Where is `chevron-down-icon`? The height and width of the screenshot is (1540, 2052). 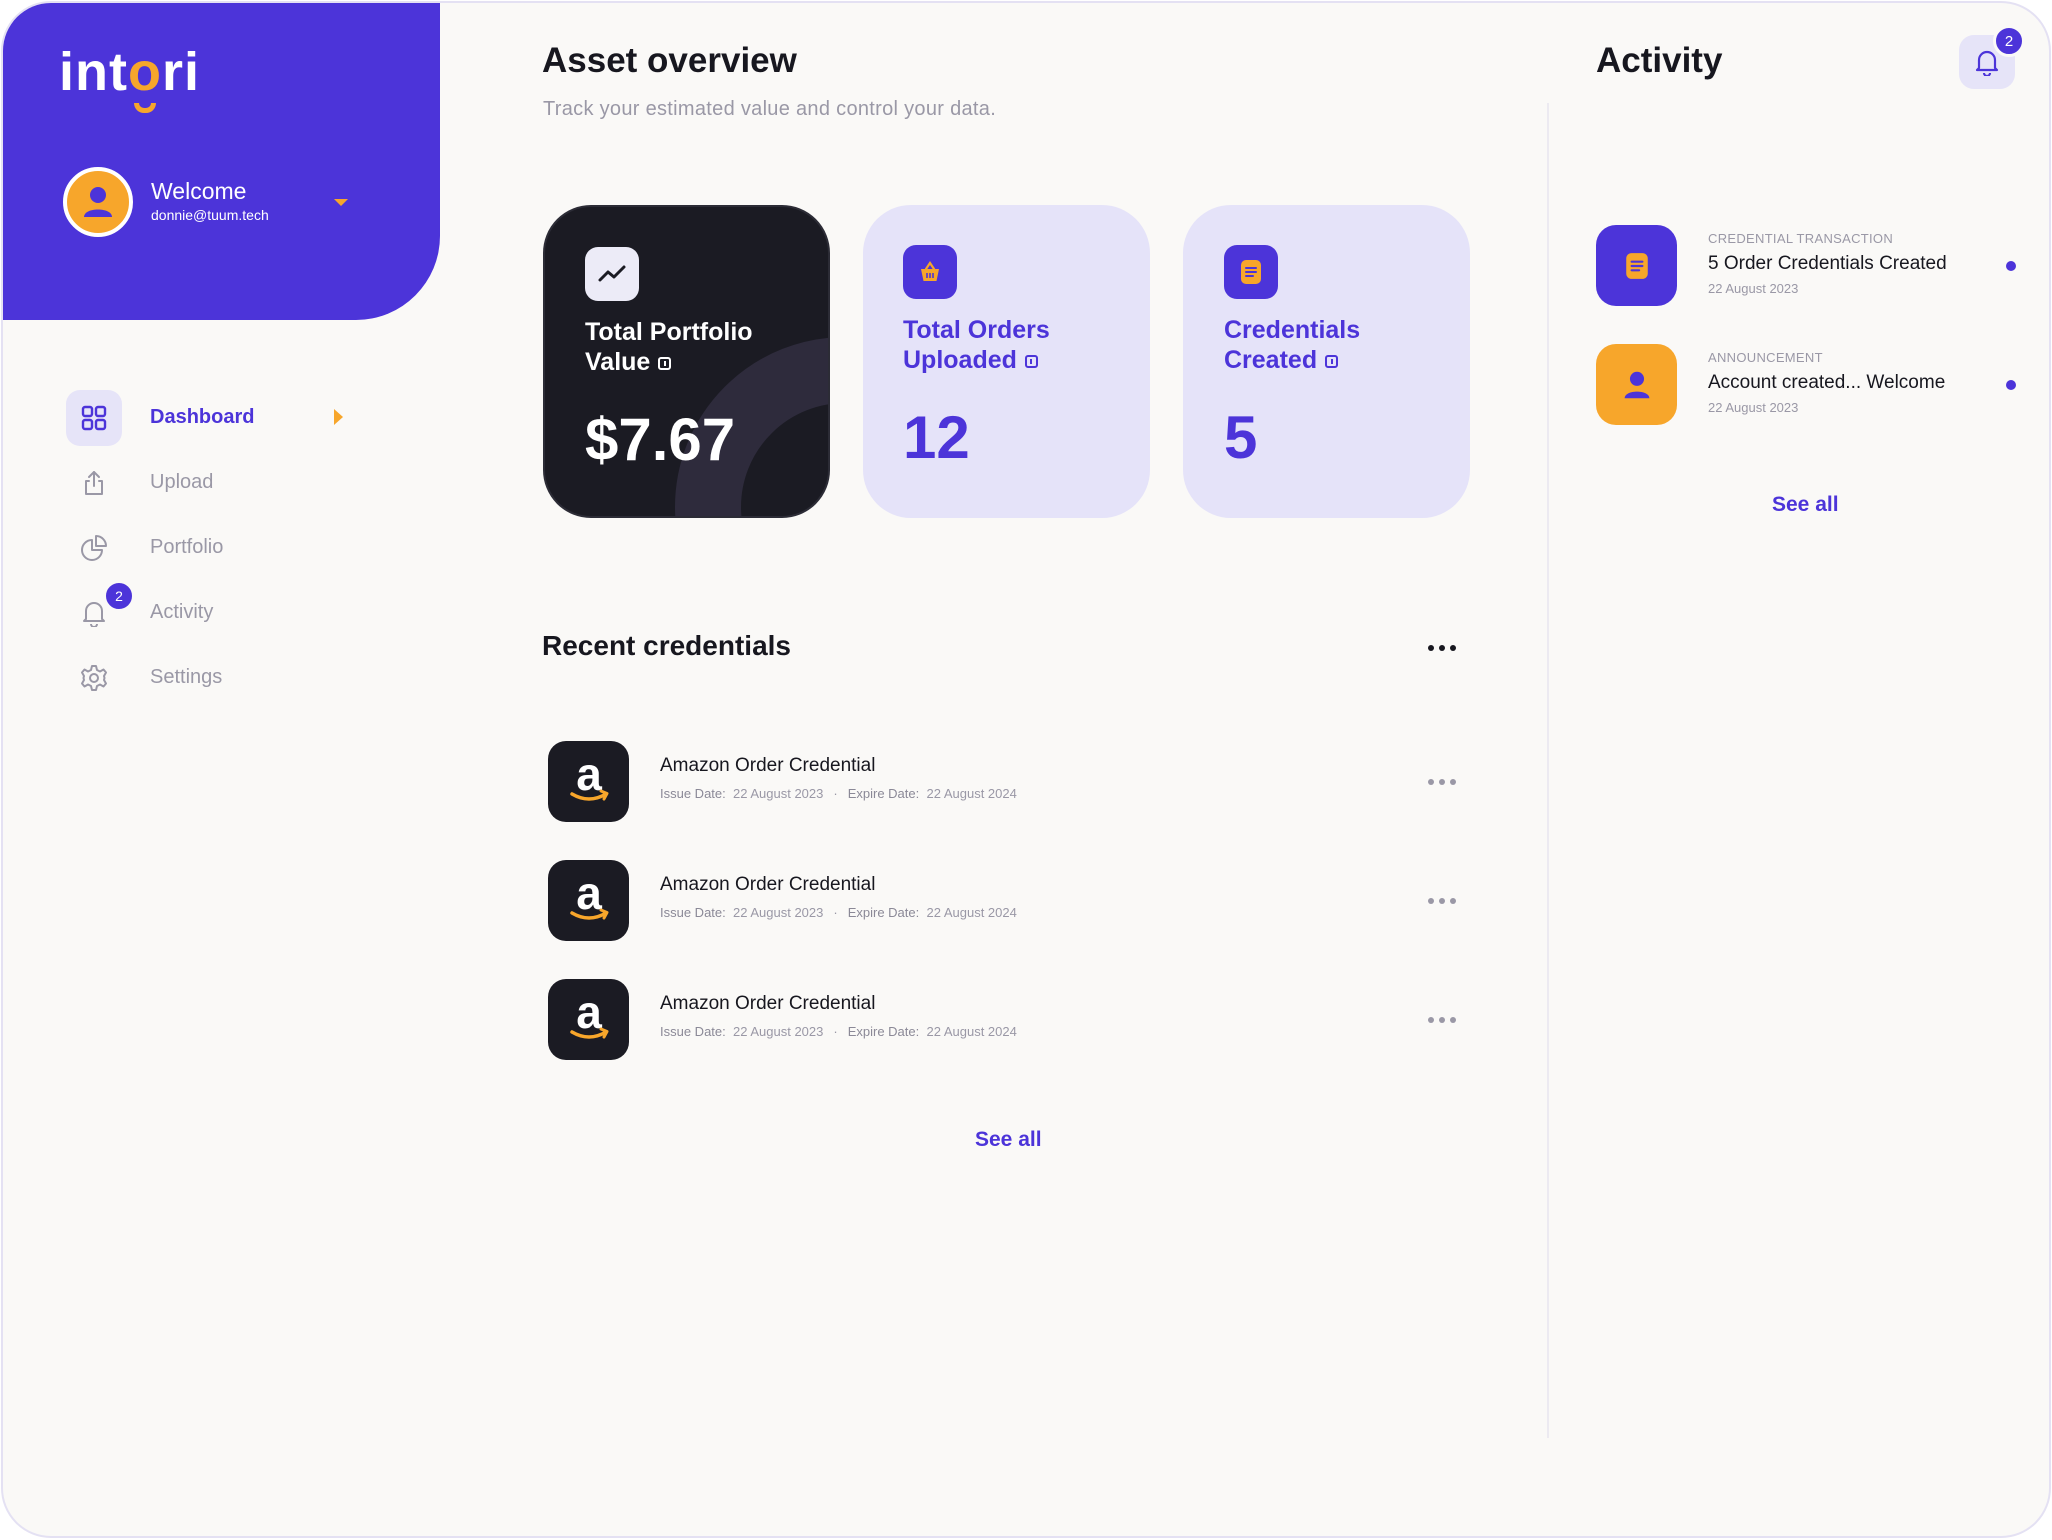
chevron-down-icon is located at coordinates (341, 202).